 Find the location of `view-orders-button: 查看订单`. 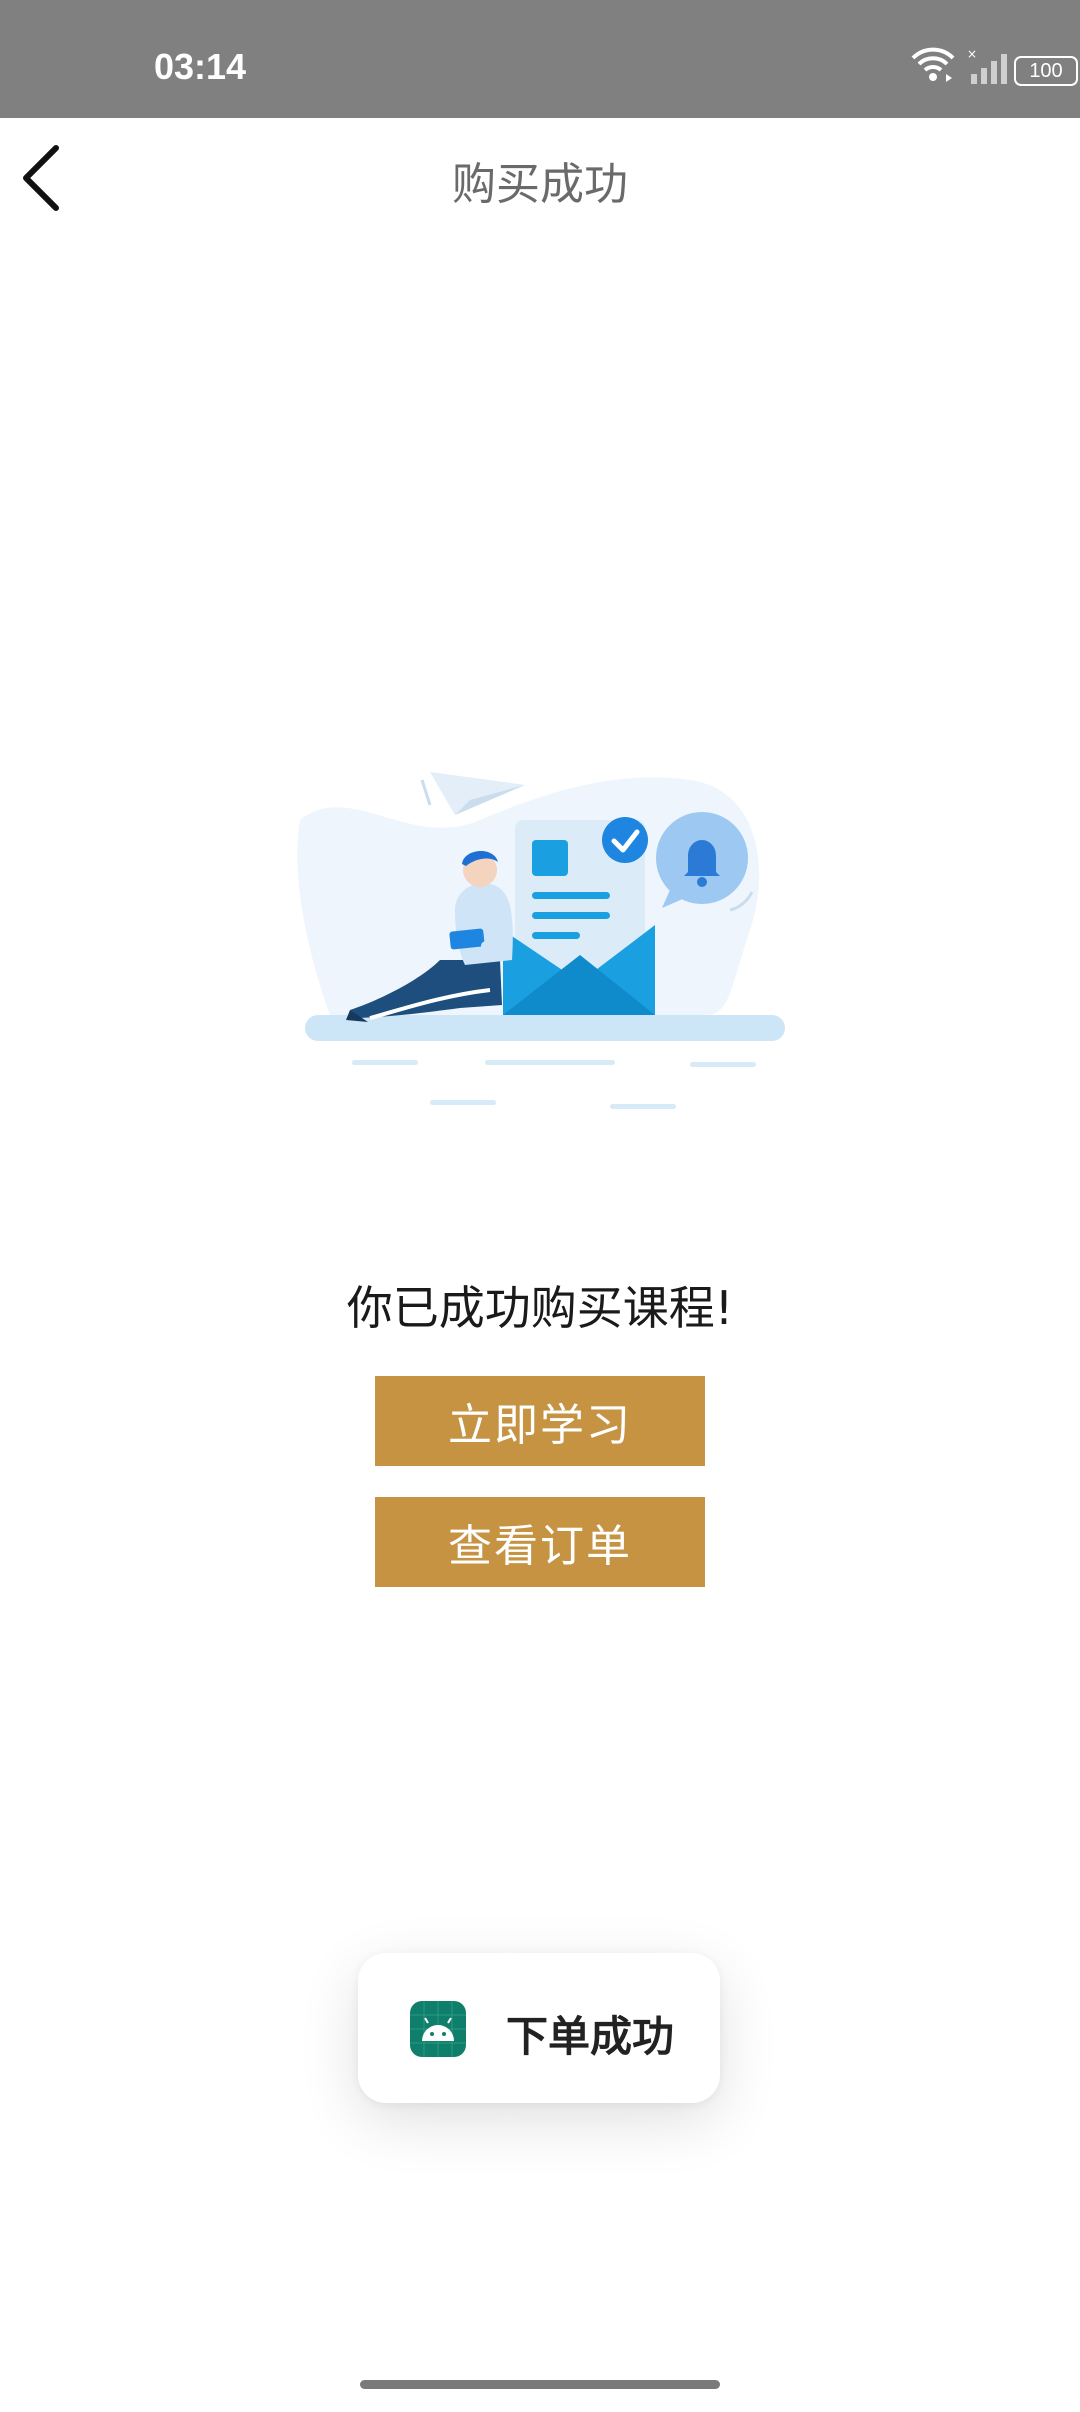

view-orders-button: 查看订单 is located at coordinates (540, 1542).